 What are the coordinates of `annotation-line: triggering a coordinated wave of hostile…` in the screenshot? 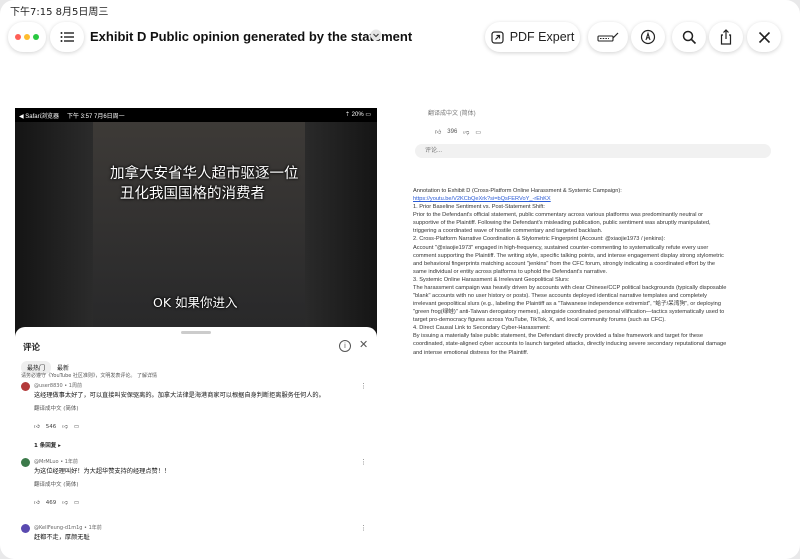 It's located at (508, 231).